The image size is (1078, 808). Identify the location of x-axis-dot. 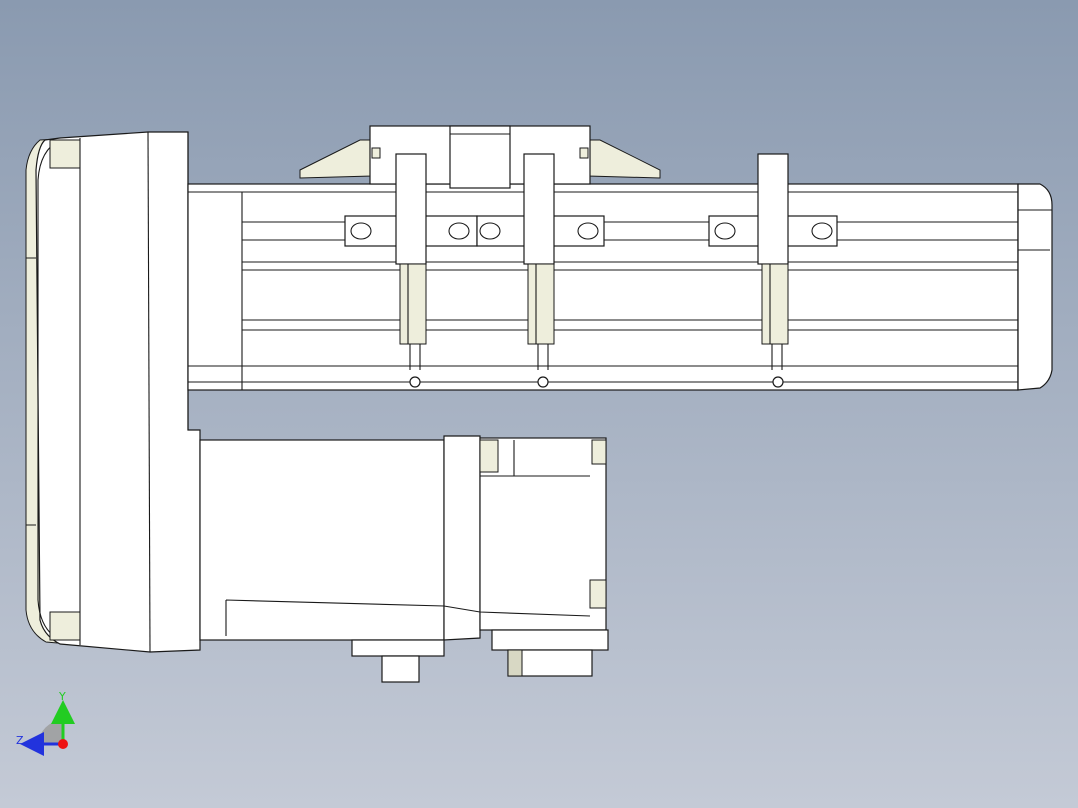
(63, 744).